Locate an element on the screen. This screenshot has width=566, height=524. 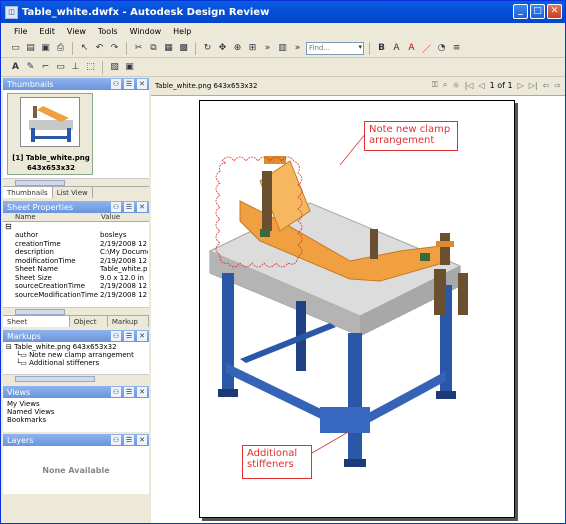
property-row: Sheet Size 9.0 x 12.0 in is located at coordinates (80, 278).